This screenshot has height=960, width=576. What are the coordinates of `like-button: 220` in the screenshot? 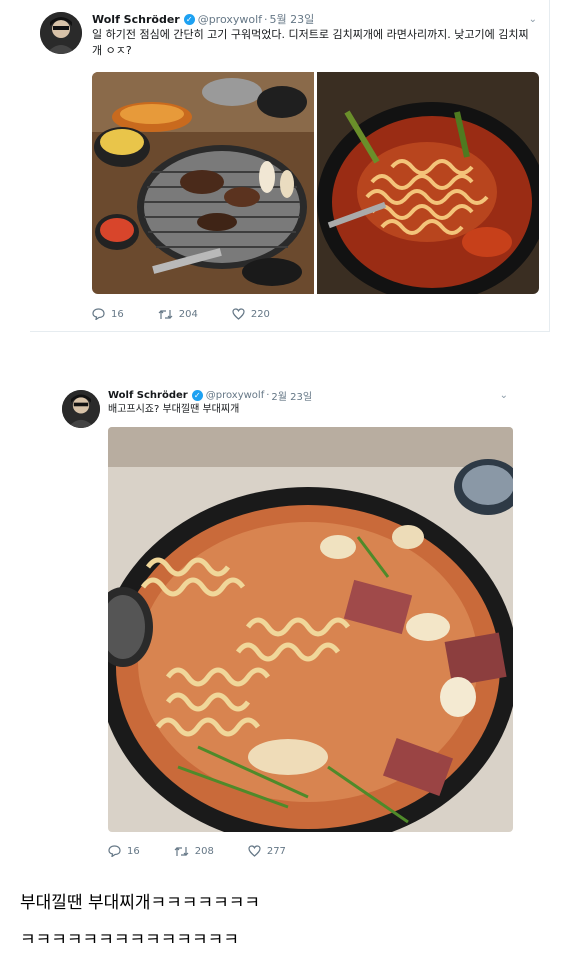 It's located at (251, 314).